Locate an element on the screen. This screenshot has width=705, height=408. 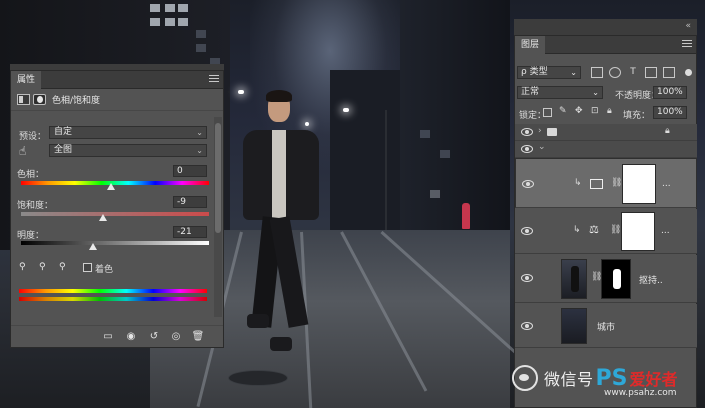
layers-drag-handle: « is located at coordinates (605, 27).